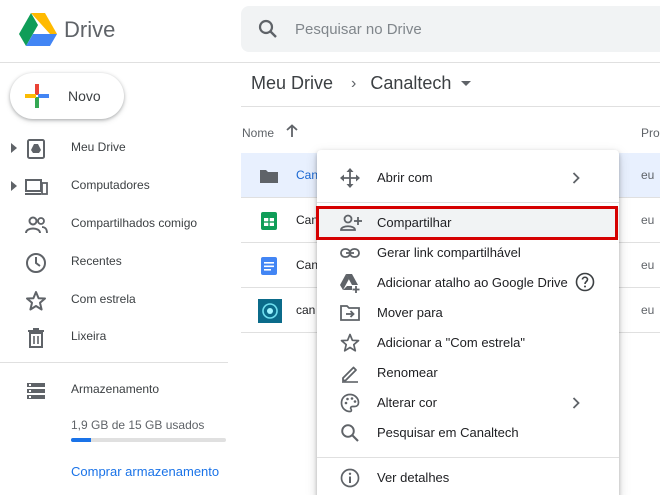 The image size is (660, 495). I want to click on new-button-label: Novo, so click(84, 96).